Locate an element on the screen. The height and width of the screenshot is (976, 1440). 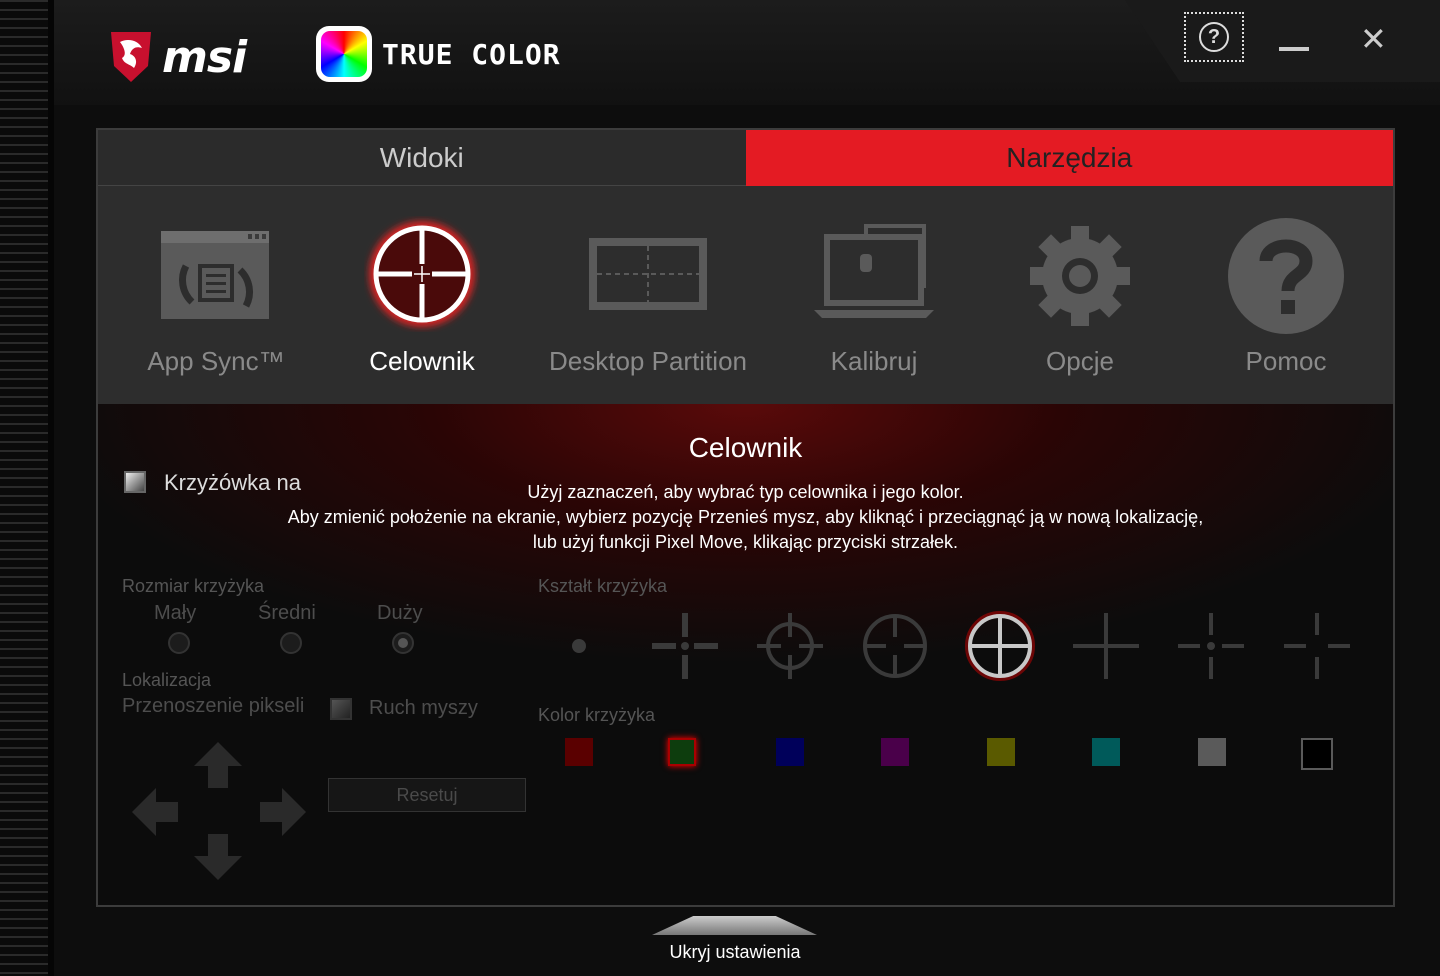
product-title: TRUE COLOR is located at coordinates (471, 54).